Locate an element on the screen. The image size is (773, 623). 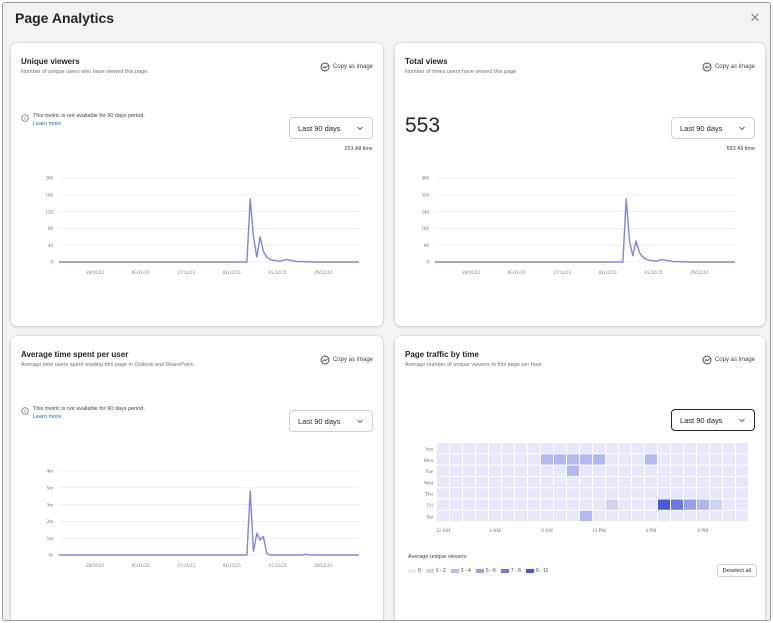
close-icon: ✕ is located at coordinates (755, 18).